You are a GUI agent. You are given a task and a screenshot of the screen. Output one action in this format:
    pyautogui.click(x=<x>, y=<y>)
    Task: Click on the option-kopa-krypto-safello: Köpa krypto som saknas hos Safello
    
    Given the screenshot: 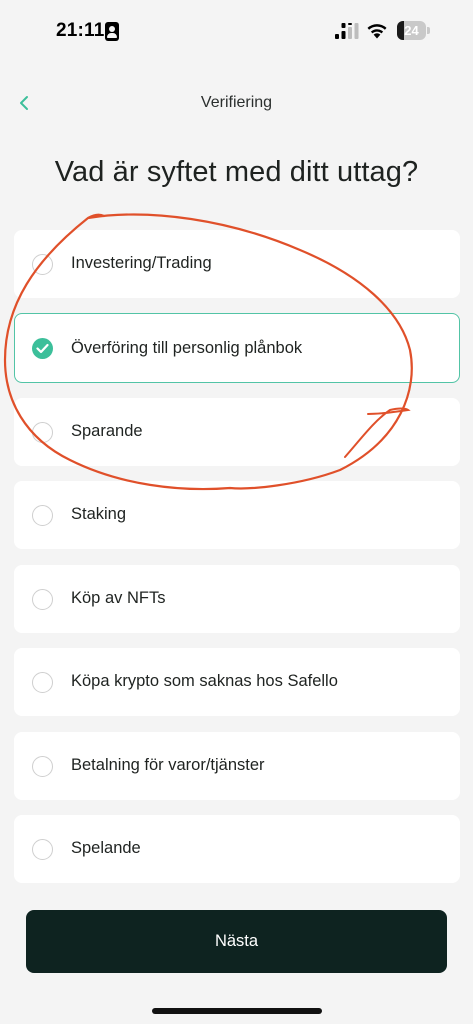 What is the action you would take?
    pyautogui.click(x=237, y=682)
    